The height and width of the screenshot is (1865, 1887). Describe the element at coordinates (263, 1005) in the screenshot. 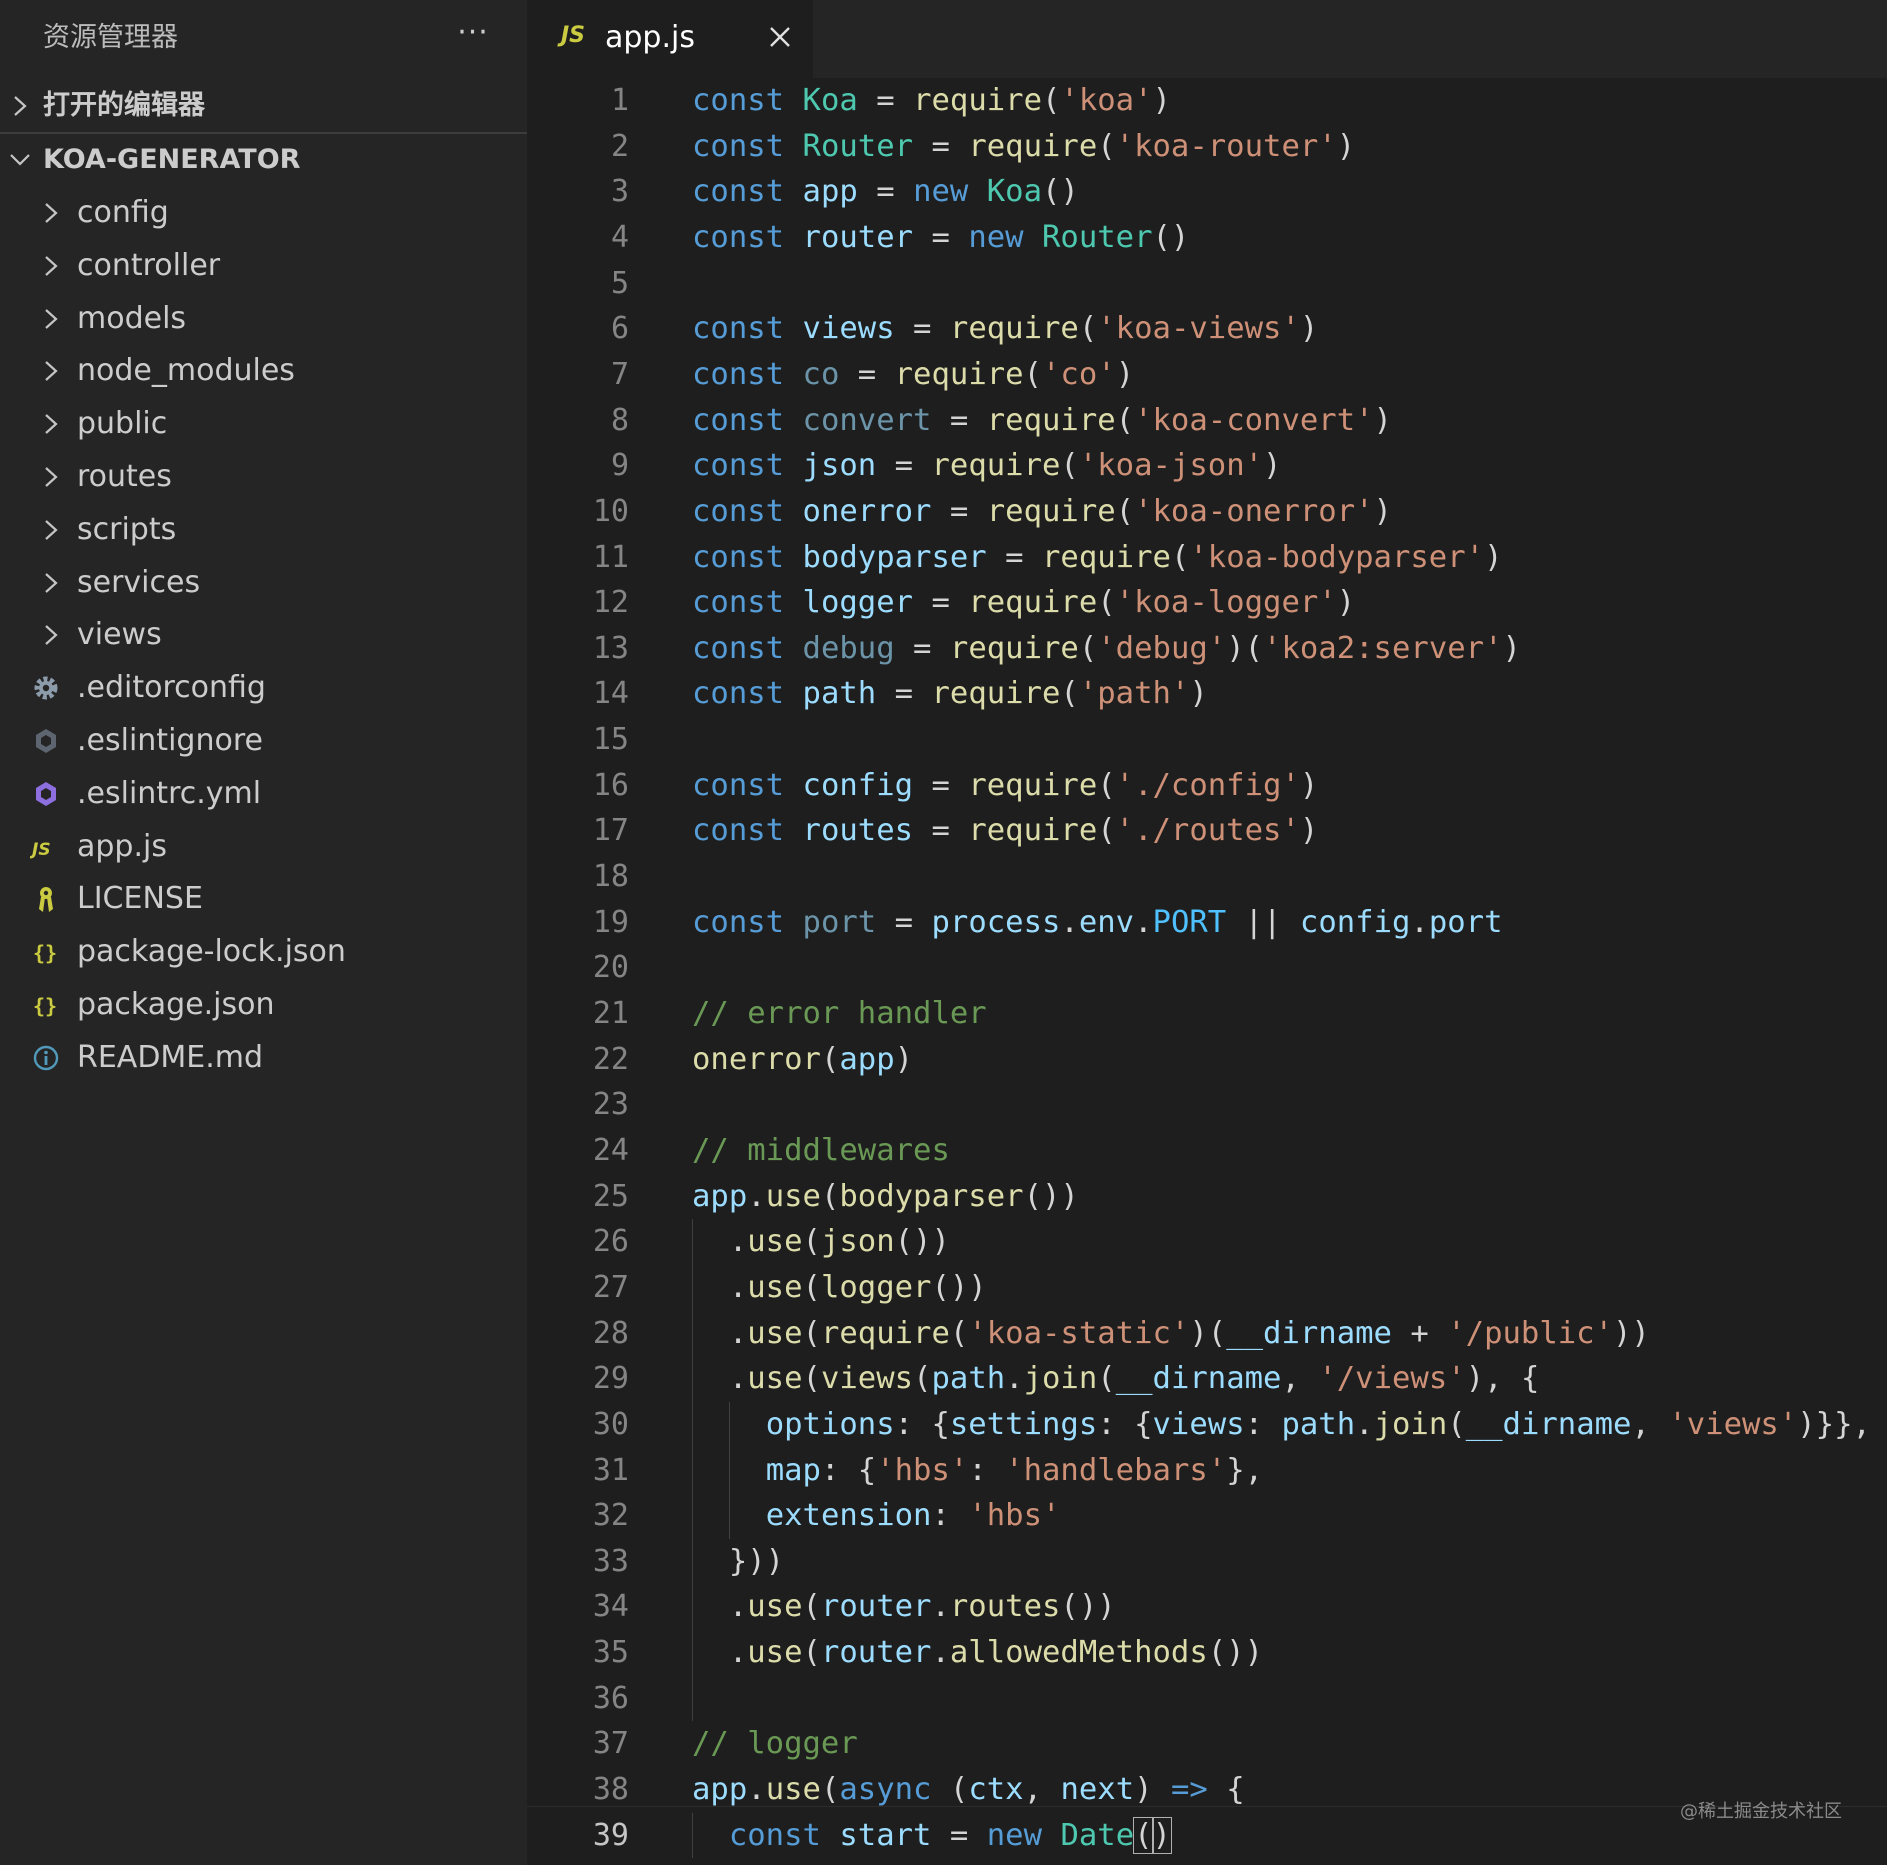

I see `file-item: {} package.json` at that location.